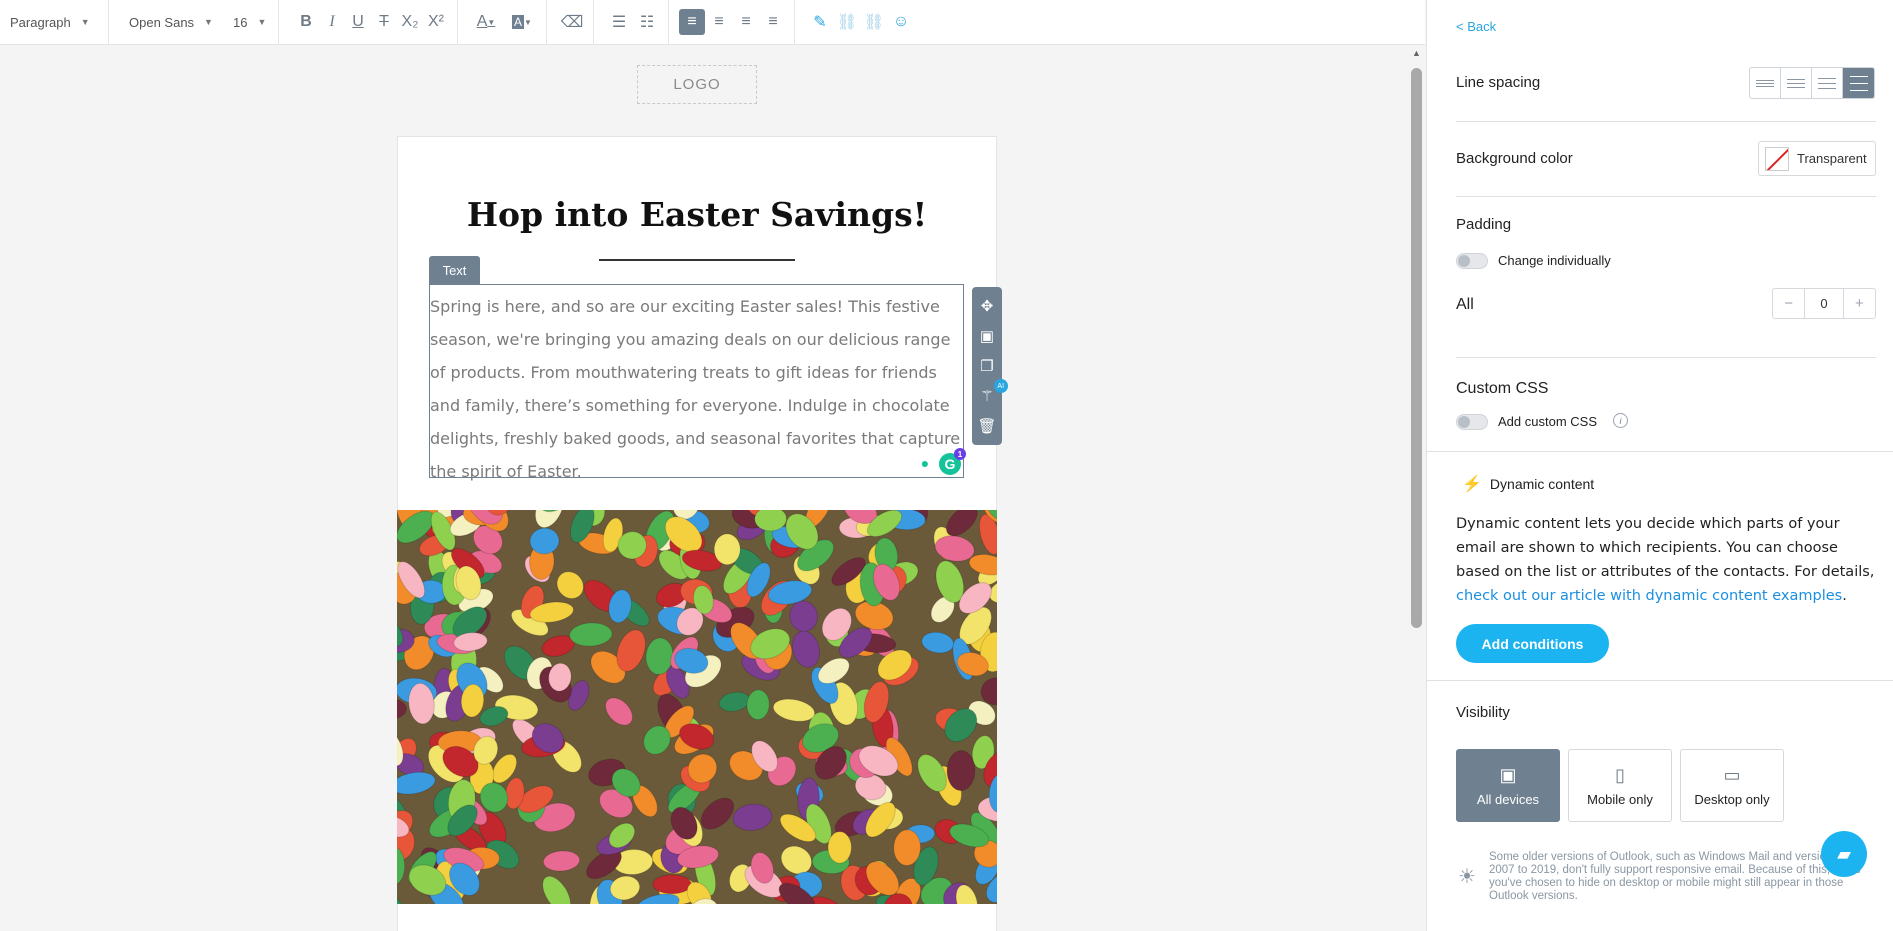  What do you see at coordinates (332, 22) in the screenshot?
I see `italic-button: I` at bounding box center [332, 22].